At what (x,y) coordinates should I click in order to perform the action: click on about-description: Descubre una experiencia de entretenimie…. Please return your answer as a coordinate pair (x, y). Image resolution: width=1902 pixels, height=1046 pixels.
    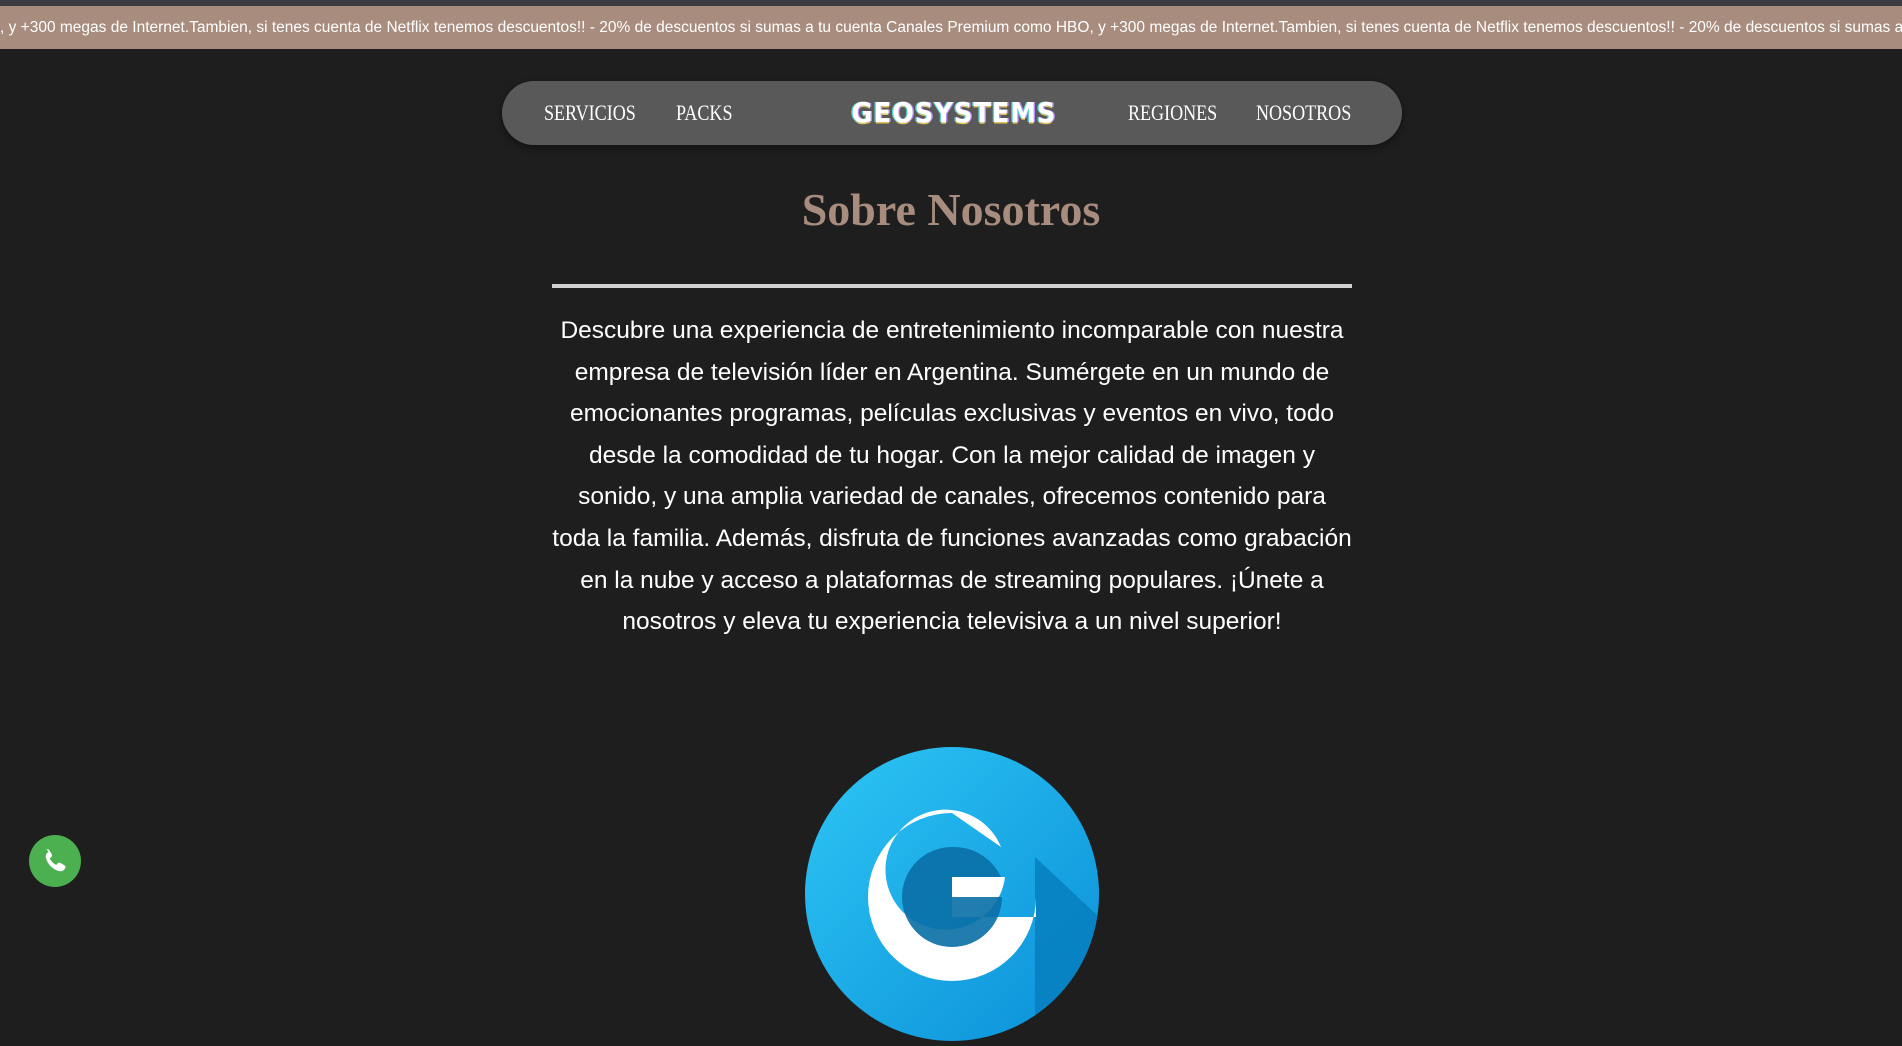
    Looking at the image, I should click on (952, 476).